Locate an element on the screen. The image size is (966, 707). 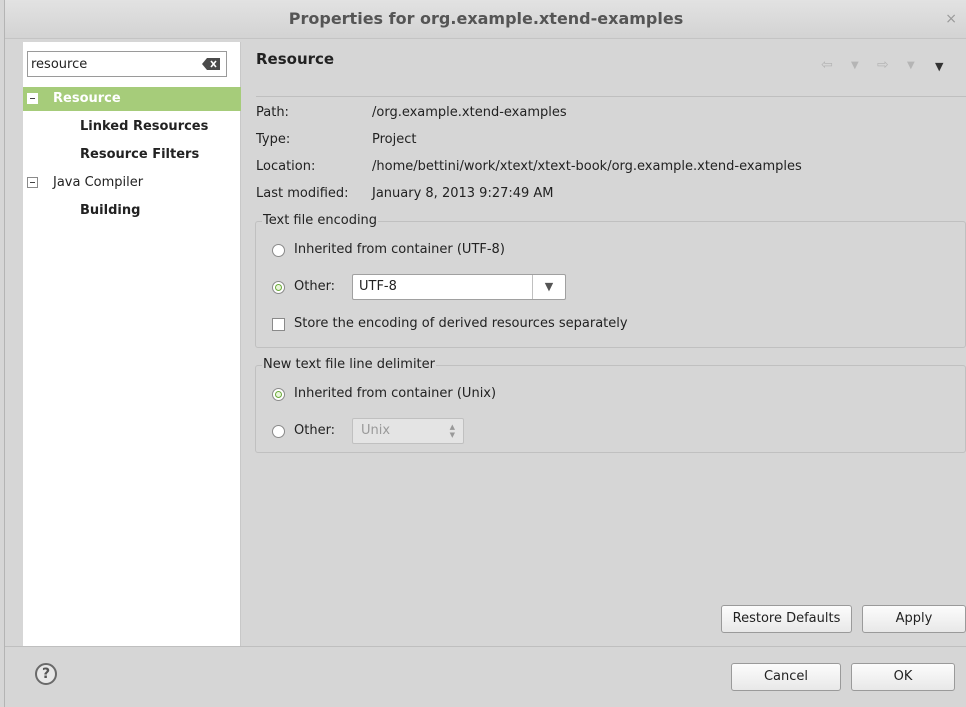
clear-filter-icon is located at coordinates (211, 64).